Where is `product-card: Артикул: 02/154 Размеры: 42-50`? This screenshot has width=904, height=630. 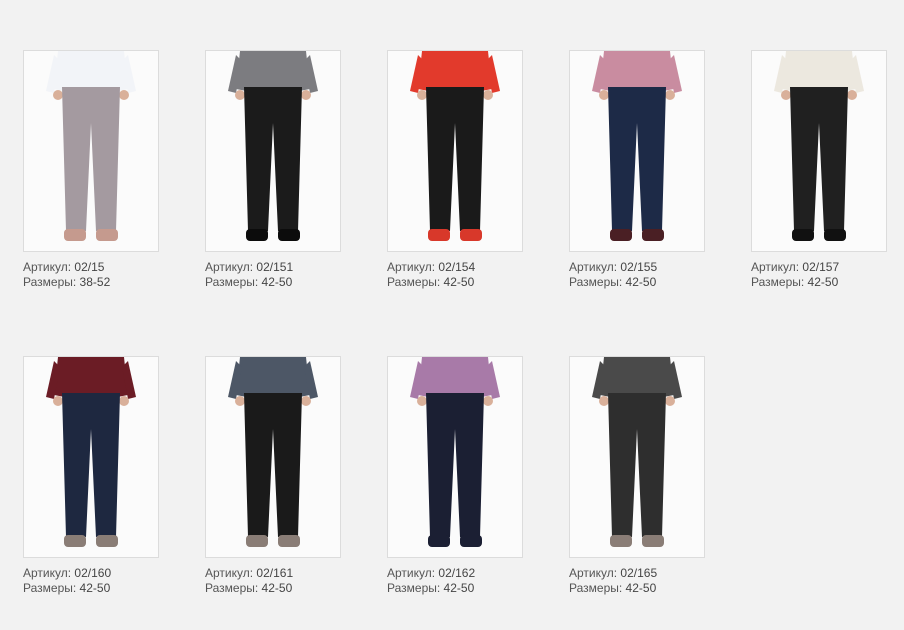
product-card: Артикул: 02/154 Размеры: 42-50 is located at coordinates (455, 170).